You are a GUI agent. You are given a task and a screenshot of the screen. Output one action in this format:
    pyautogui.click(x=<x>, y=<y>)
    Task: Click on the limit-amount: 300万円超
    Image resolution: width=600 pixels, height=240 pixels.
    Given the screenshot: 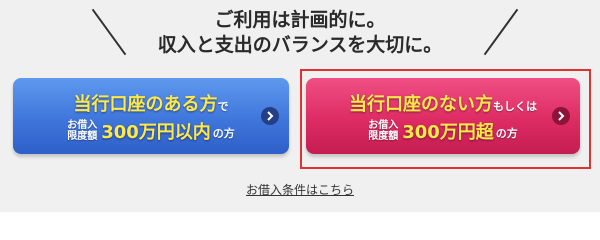 What is the action you would take?
    pyautogui.click(x=448, y=132)
    